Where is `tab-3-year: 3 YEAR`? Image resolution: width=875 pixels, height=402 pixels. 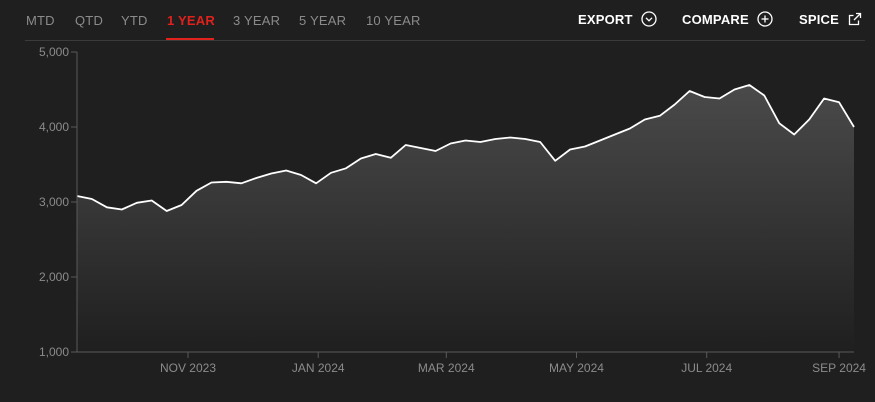
tab-3-year: 3 YEAR is located at coordinates (256, 20).